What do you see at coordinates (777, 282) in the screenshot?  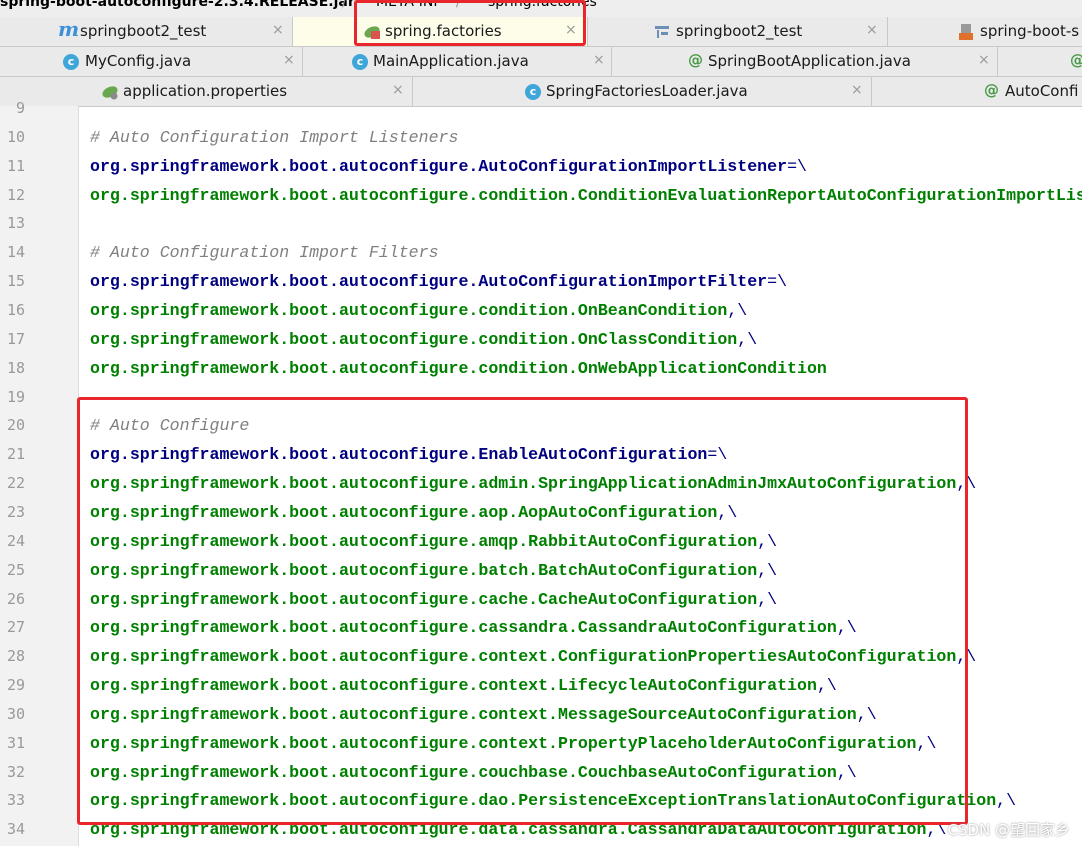 I see `line-continuation: =\` at bounding box center [777, 282].